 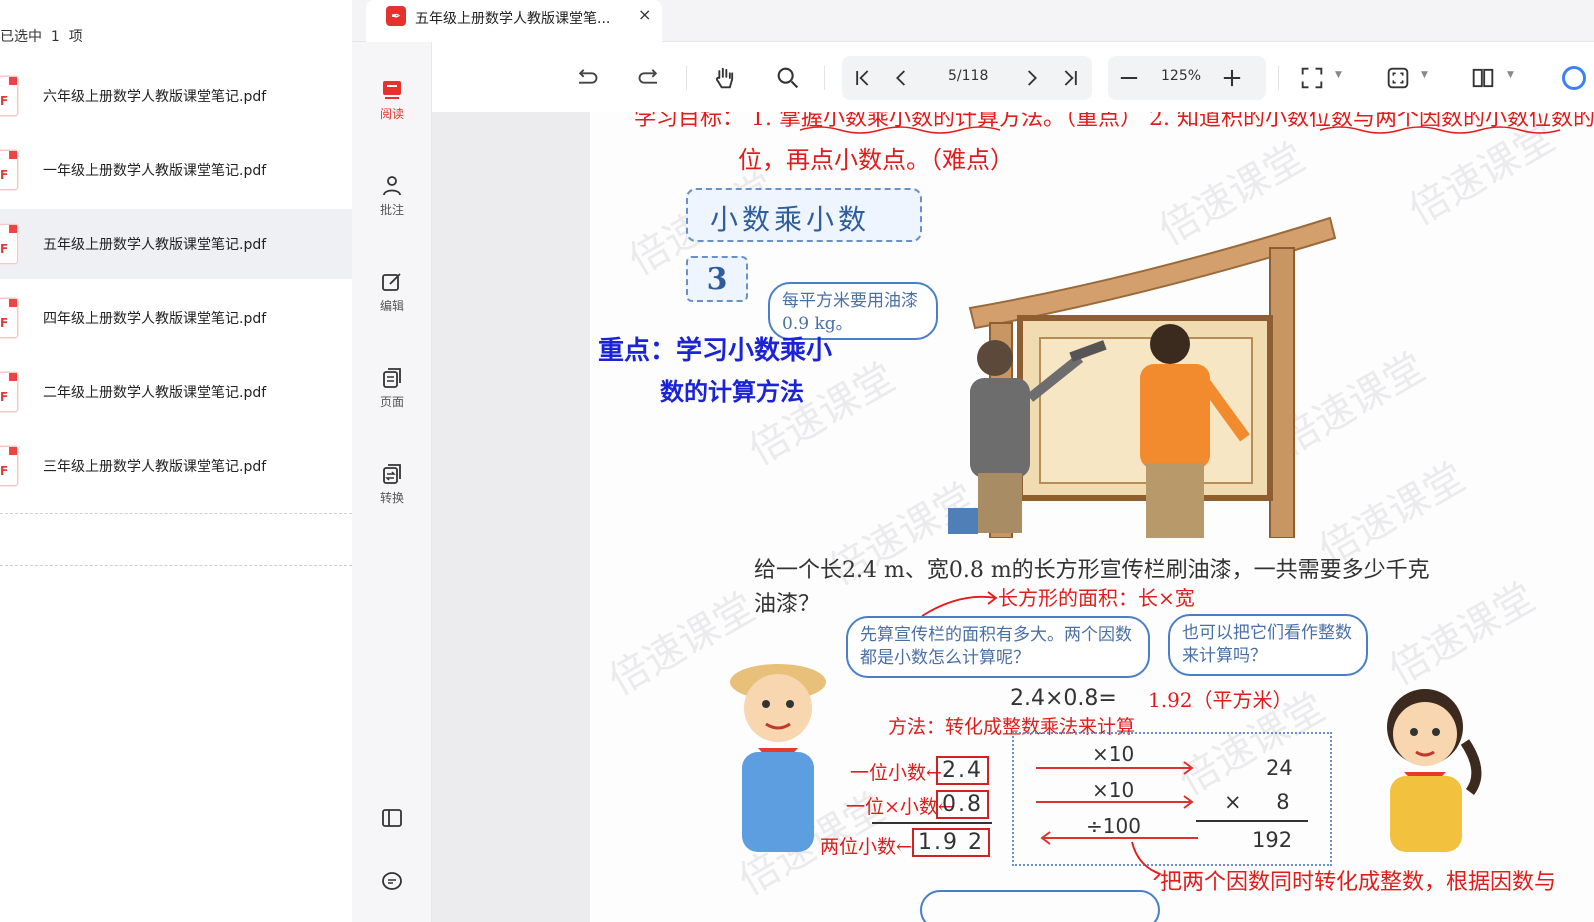 I want to click on example-number-box: 3, so click(x=717, y=279).